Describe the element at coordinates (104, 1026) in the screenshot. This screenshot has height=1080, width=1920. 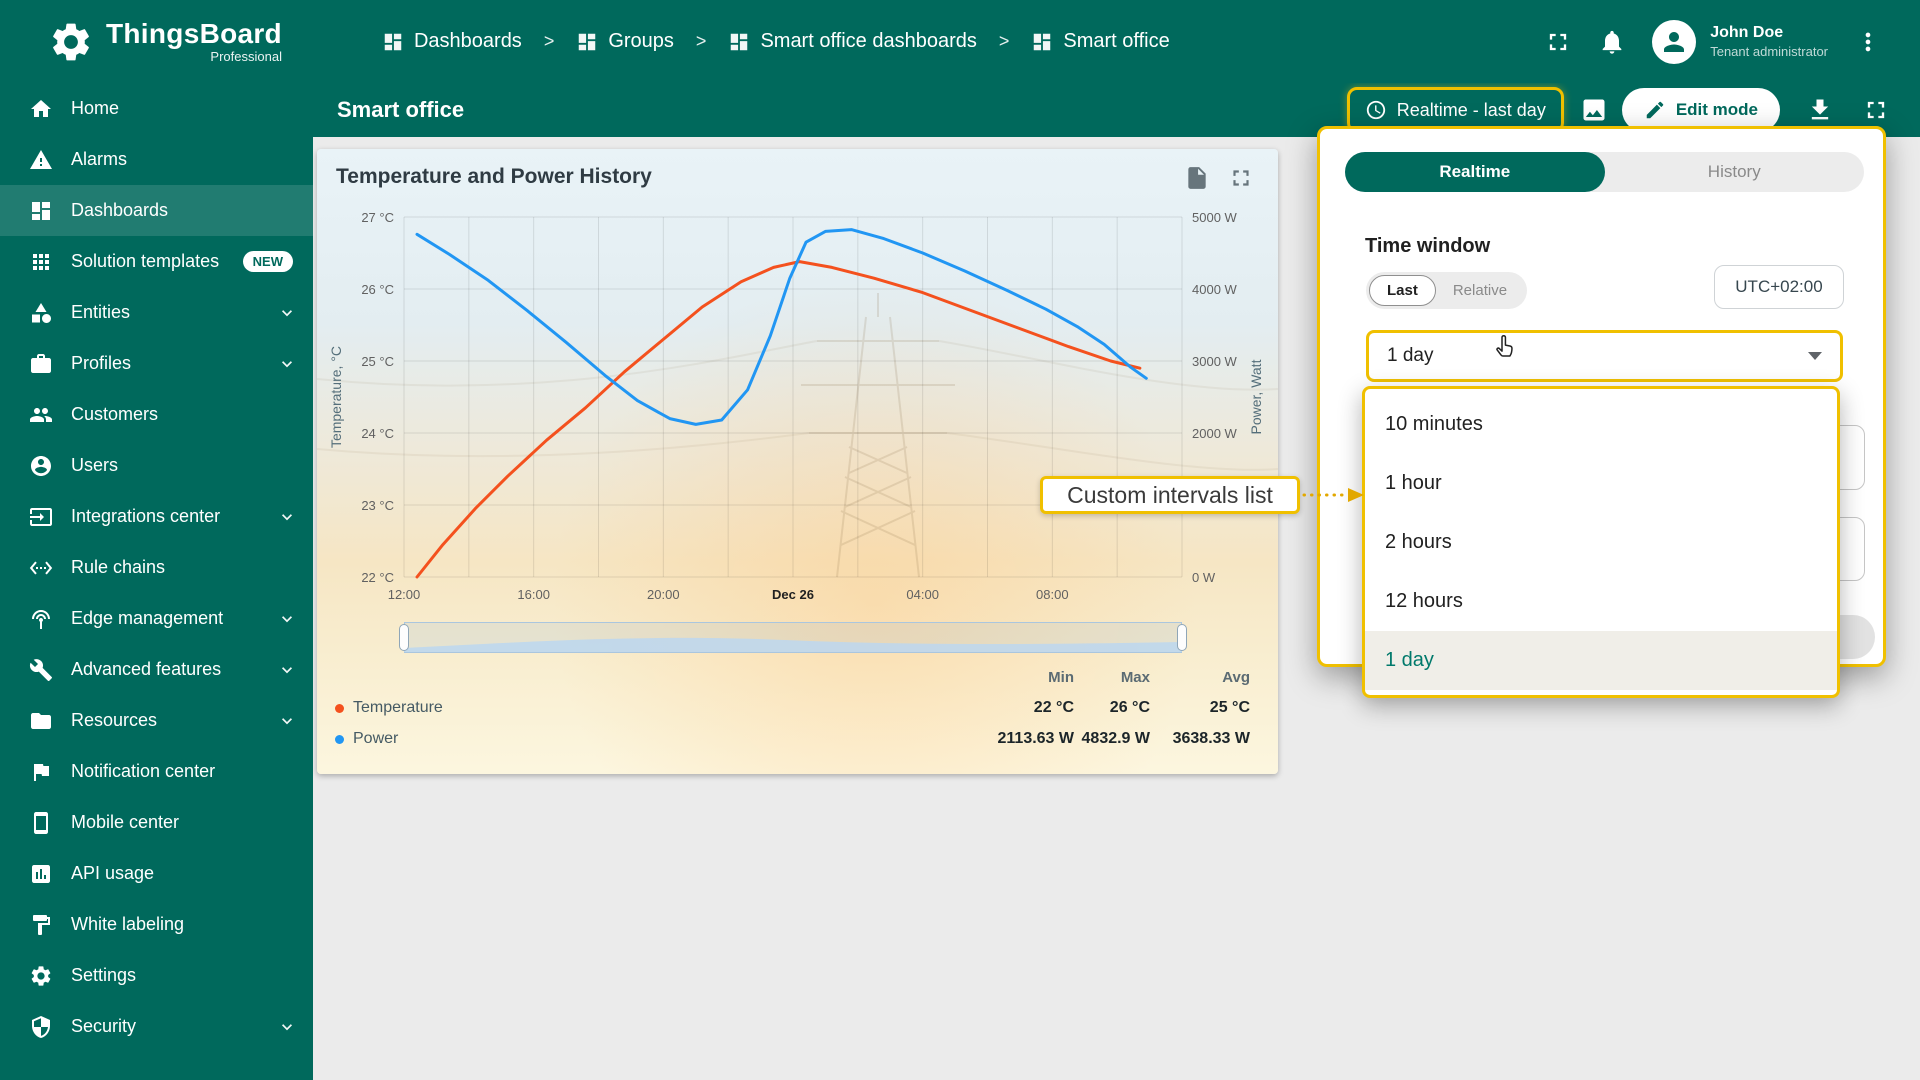
I see `sidebar-item-label: Security` at that location.